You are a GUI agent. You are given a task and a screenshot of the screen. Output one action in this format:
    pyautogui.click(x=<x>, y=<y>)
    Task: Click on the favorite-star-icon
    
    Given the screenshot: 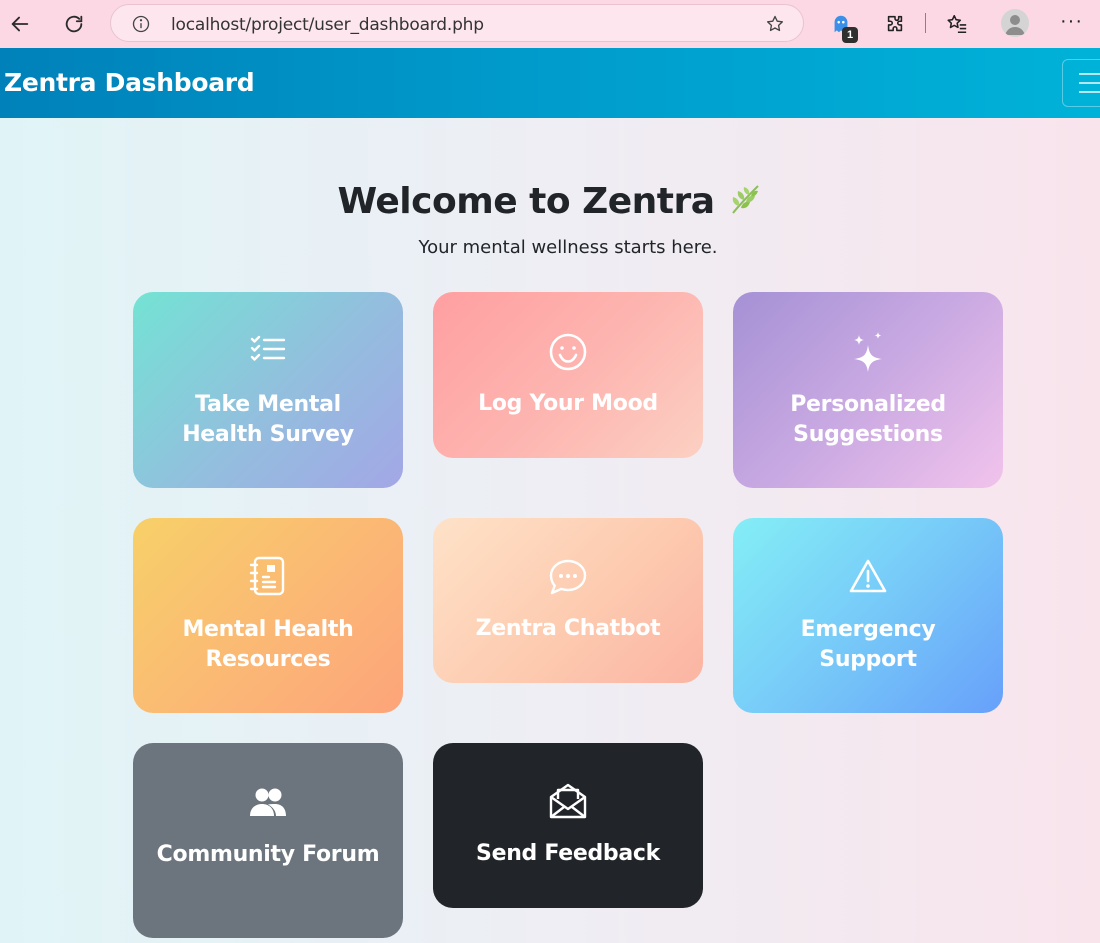 What is the action you would take?
    pyautogui.click(x=775, y=24)
    